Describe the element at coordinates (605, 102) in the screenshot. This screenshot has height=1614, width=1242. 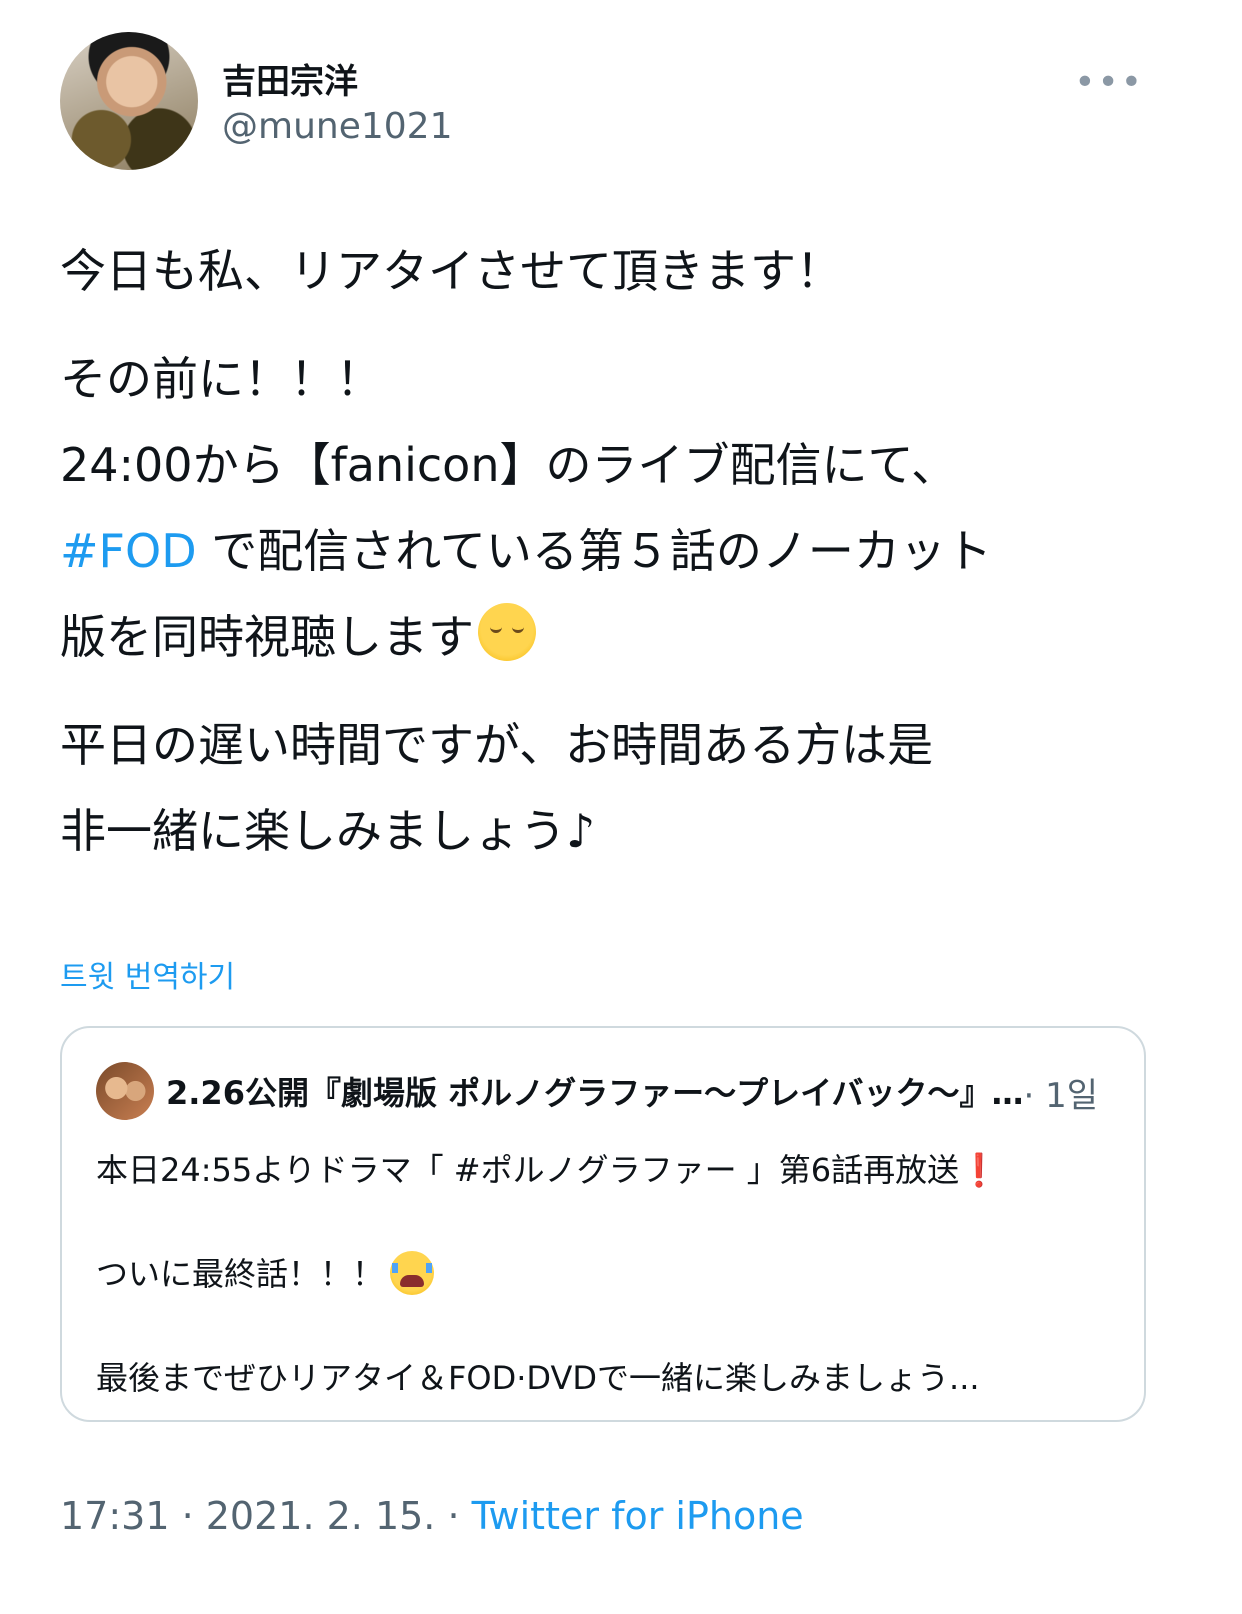
I see `tweet-header: 吉田宗洋 @mune1021 •••` at that location.